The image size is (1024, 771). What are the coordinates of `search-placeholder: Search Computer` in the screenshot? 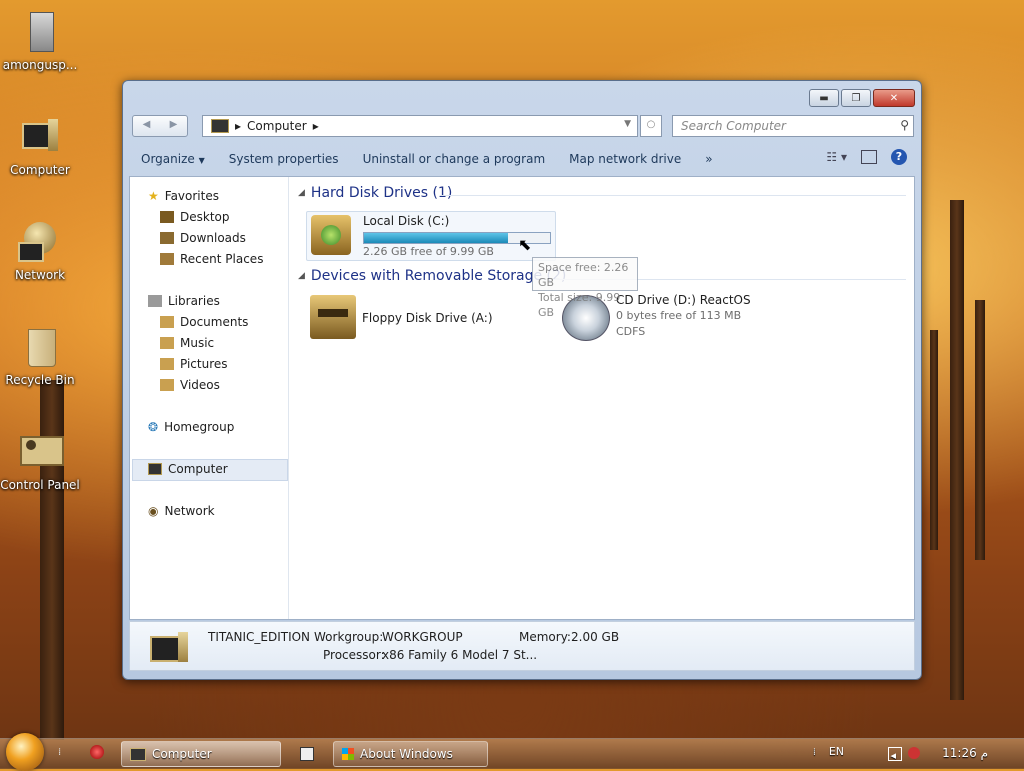 It's located at (733, 126).